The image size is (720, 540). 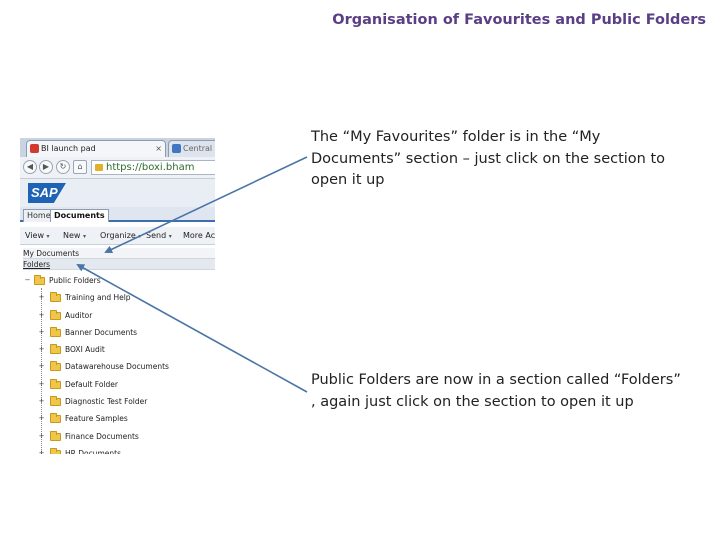 I want to click on tree-item-label: Datawarehouse Documents, so click(x=117, y=367).